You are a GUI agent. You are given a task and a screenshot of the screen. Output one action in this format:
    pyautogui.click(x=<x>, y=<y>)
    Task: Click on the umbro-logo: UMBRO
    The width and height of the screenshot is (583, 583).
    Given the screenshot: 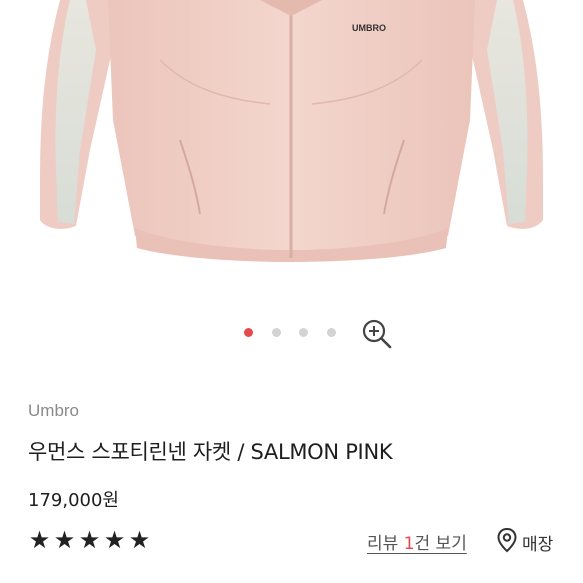 What is the action you would take?
    pyautogui.click(x=369, y=28)
    